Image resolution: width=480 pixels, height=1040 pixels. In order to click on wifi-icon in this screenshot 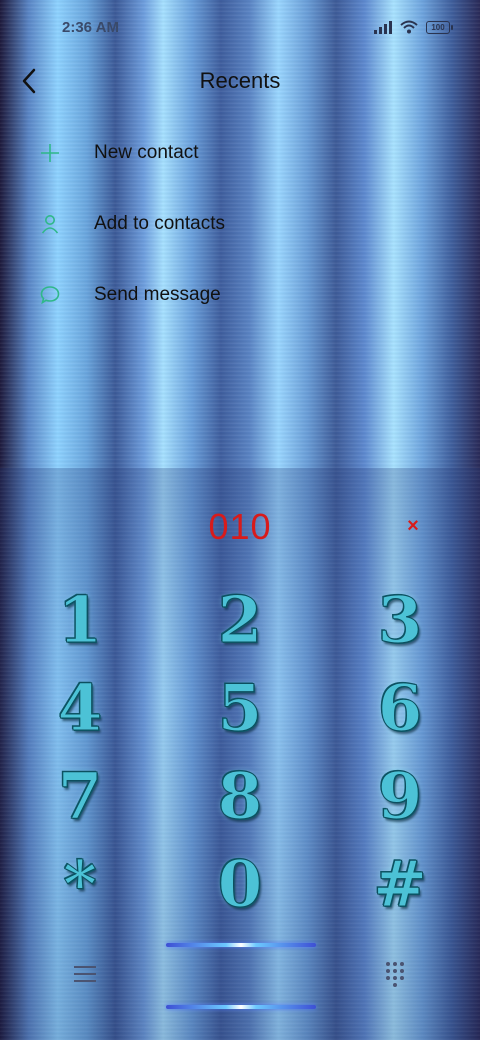, I will do `click(409, 27)`.